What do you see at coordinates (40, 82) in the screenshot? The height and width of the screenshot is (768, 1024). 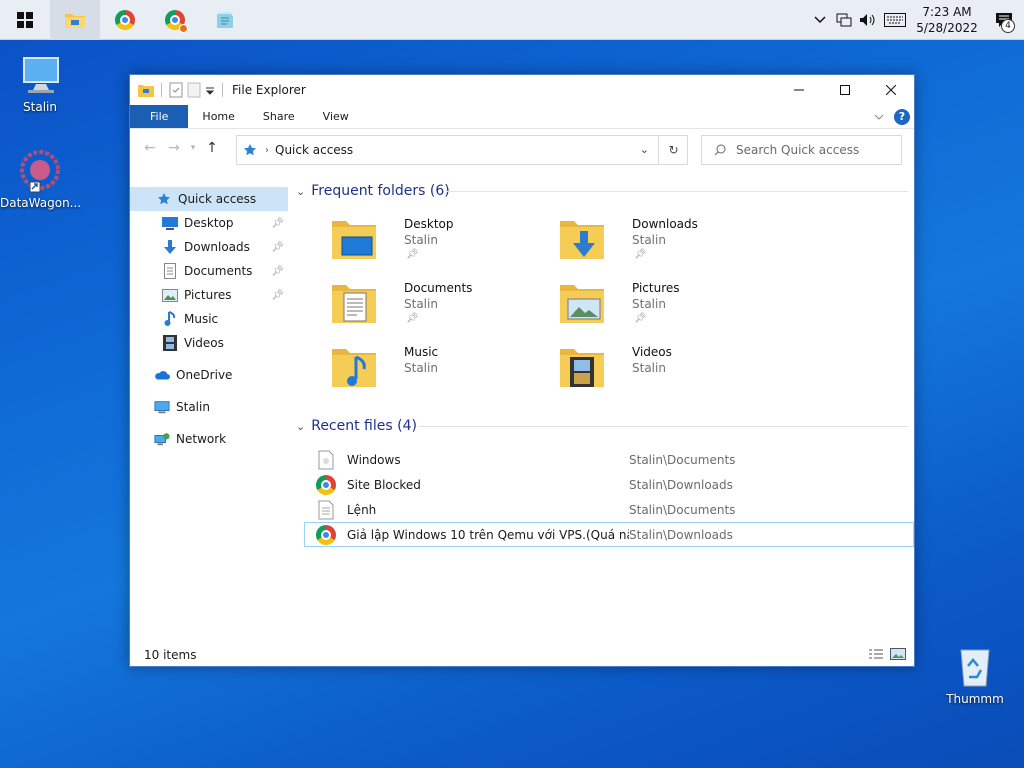 I see `desktop-icon-this-pc: Stalin` at bounding box center [40, 82].